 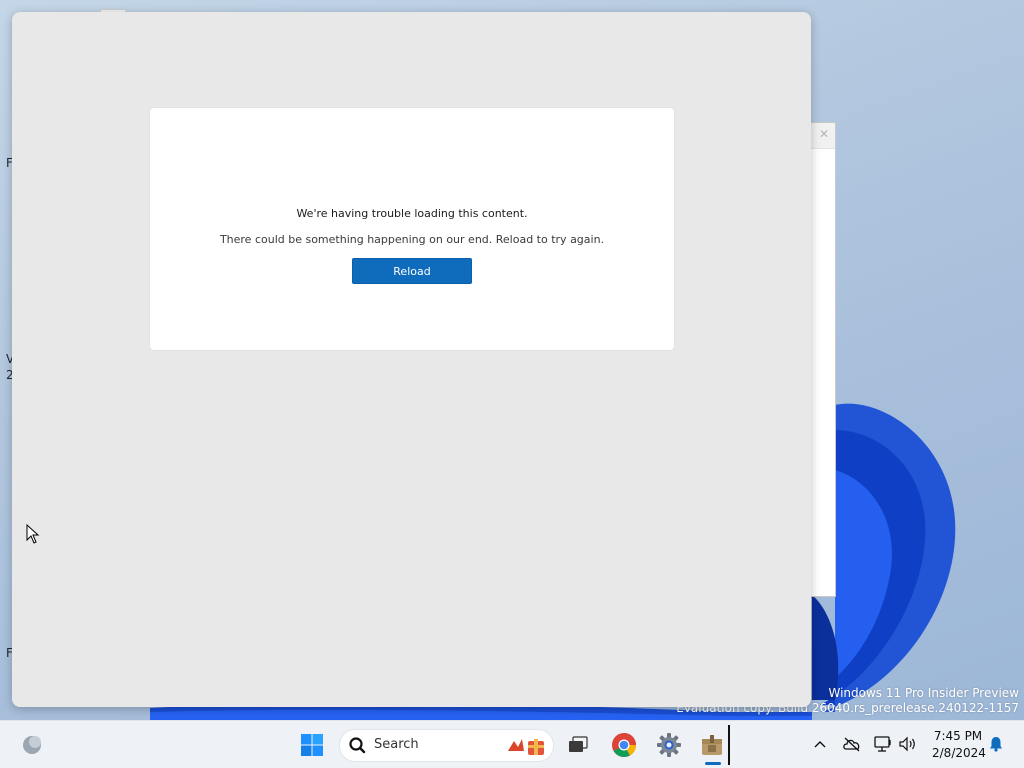 I want to click on widgets-button, so click(x=32, y=745).